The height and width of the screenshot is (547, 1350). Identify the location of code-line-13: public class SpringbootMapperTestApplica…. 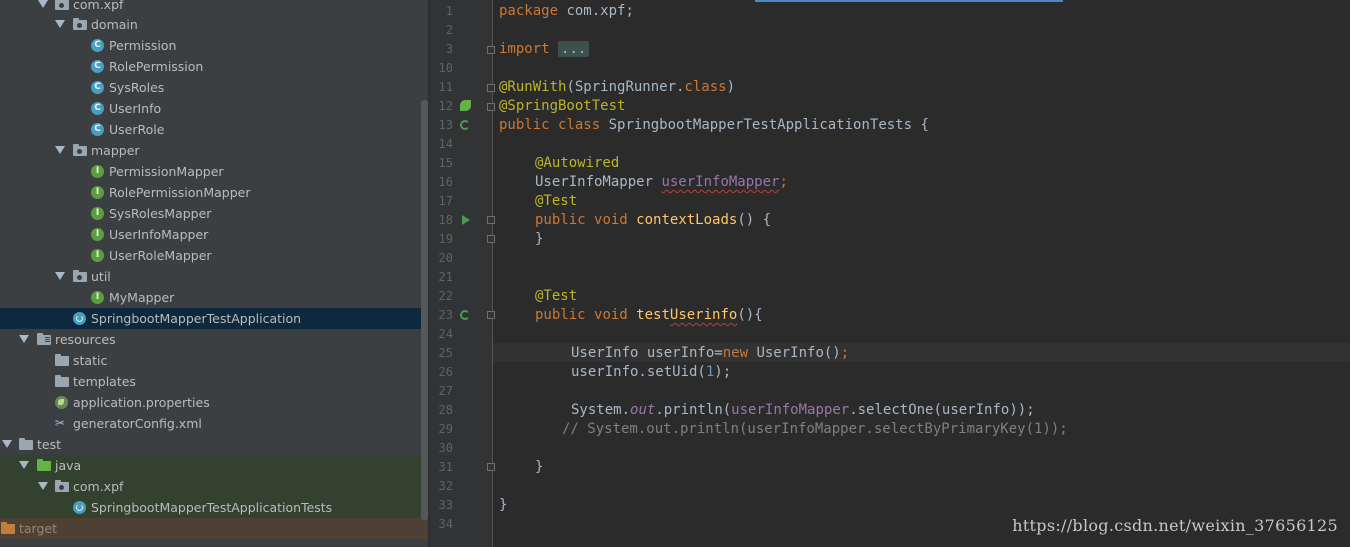
(714, 125).